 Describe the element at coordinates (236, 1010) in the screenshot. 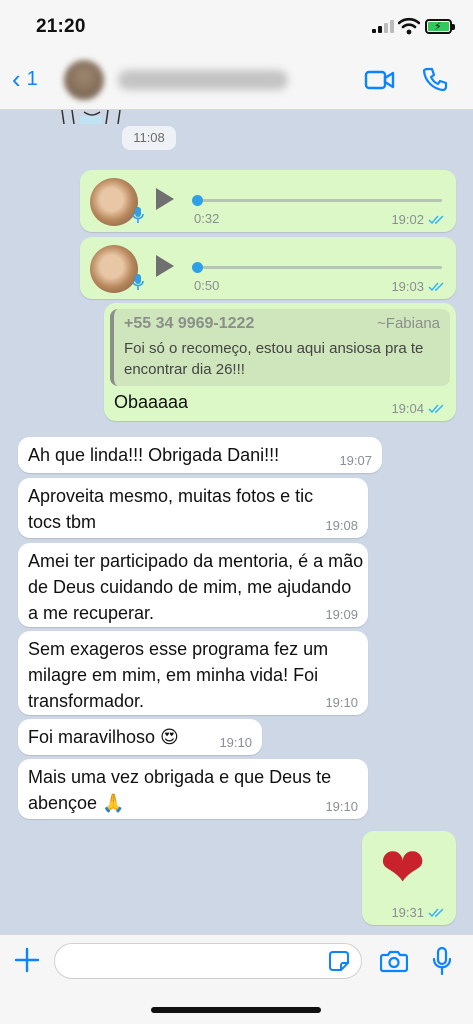

I see `home-indicator` at that location.